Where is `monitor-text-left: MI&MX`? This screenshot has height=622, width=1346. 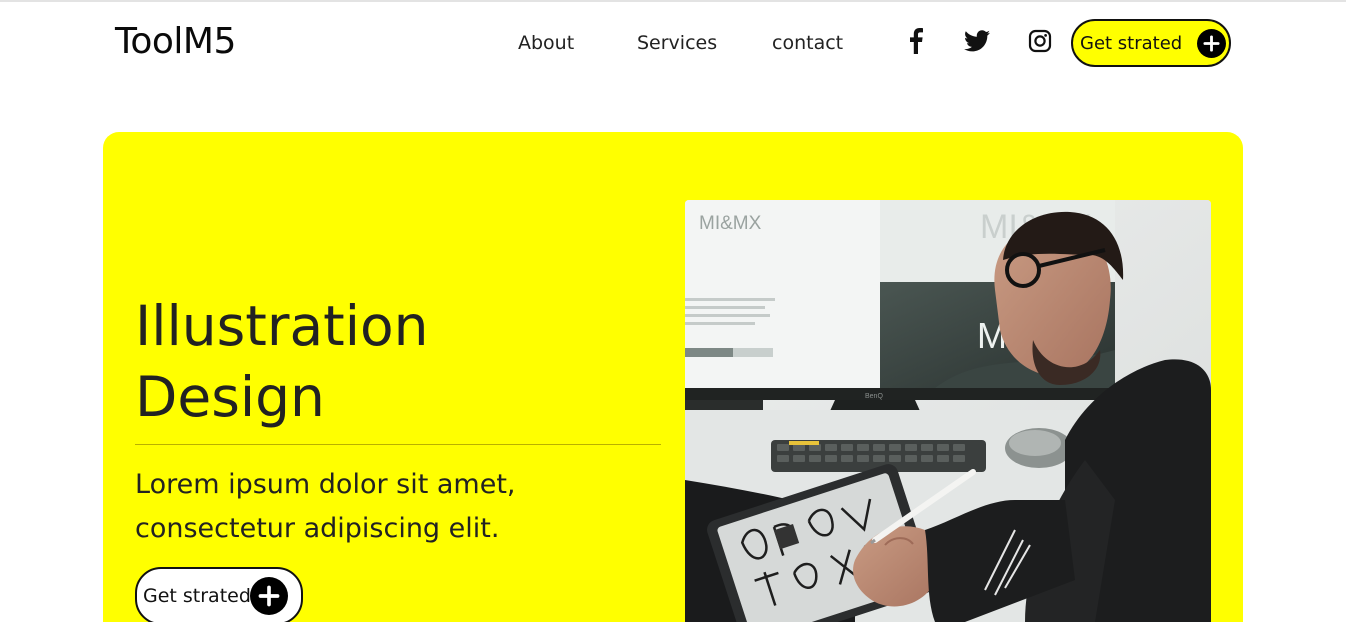 monitor-text-left: MI&MX is located at coordinates (730, 223).